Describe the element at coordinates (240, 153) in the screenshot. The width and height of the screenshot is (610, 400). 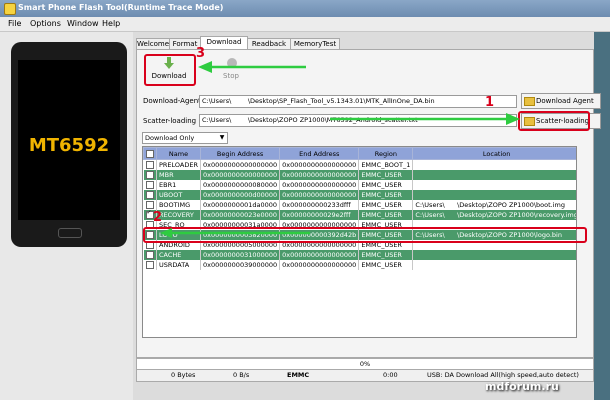
I see `header-begin-address: Begin Address` at that location.